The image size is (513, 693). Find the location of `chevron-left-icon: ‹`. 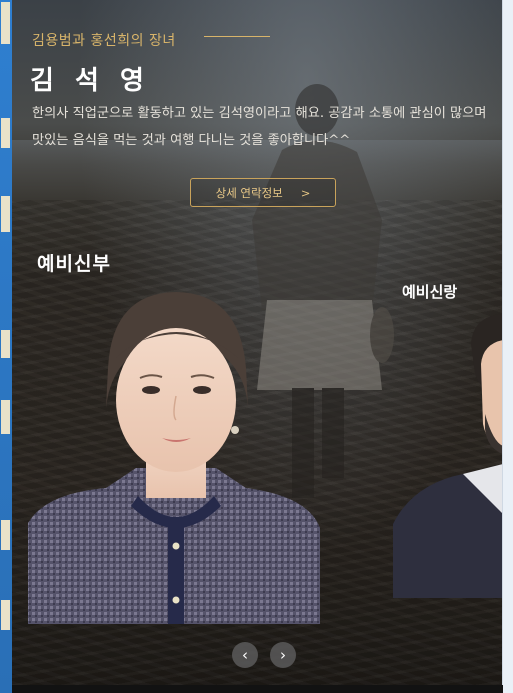

chevron-left-icon: ‹ is located at coordinates (245, 655).